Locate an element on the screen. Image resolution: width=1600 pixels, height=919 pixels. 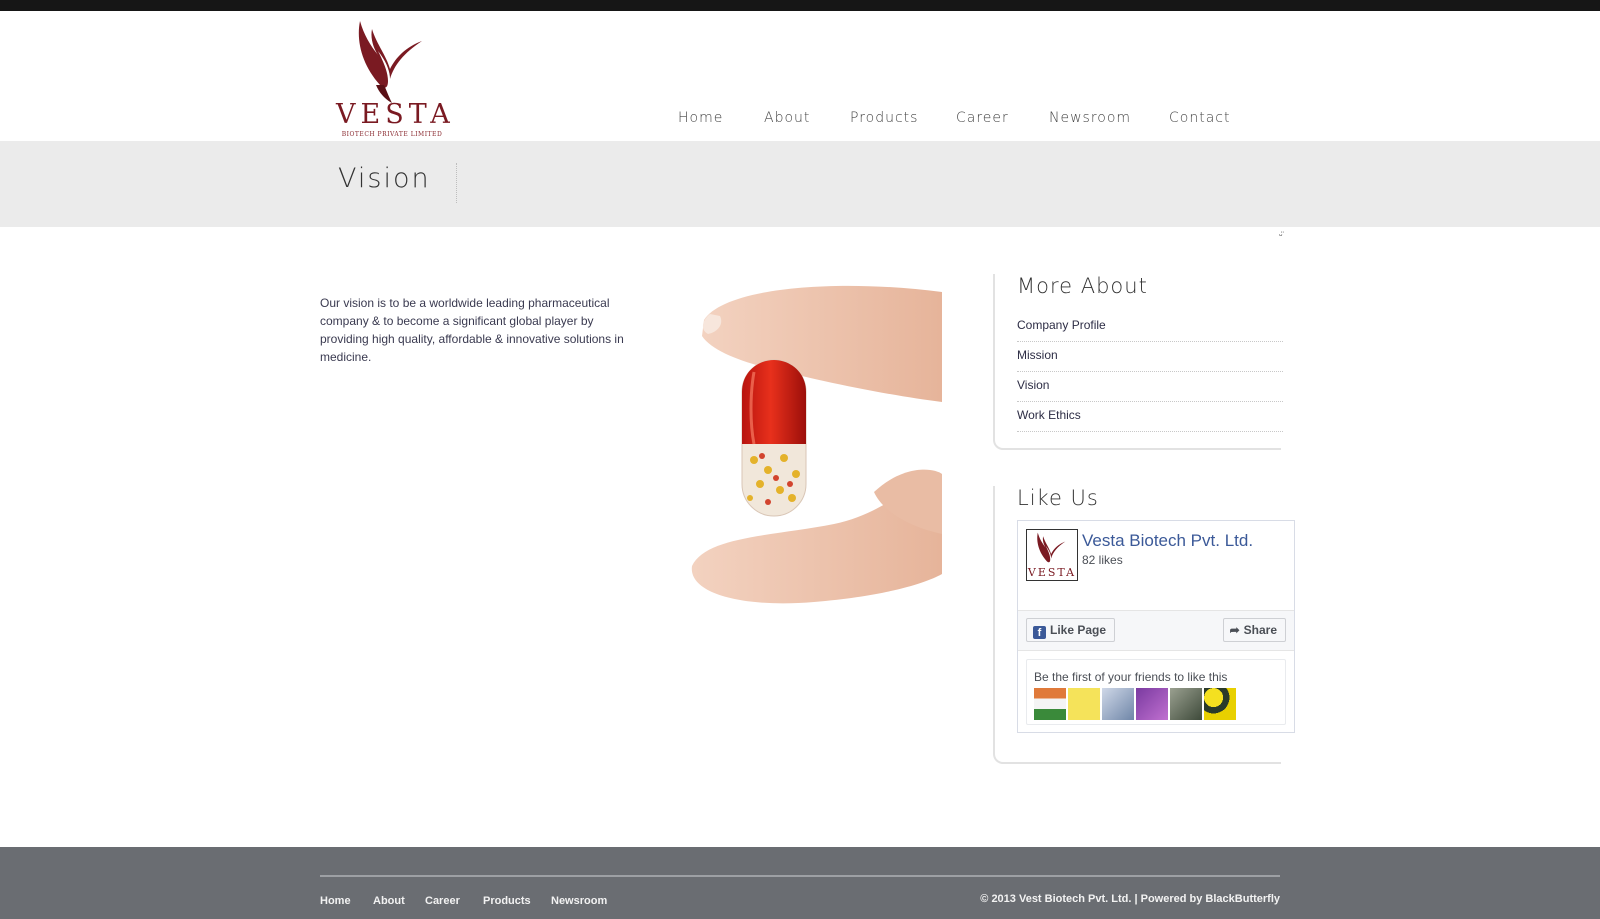
fb-page-avatar: VESTA is located at coordinates (1052, 555).